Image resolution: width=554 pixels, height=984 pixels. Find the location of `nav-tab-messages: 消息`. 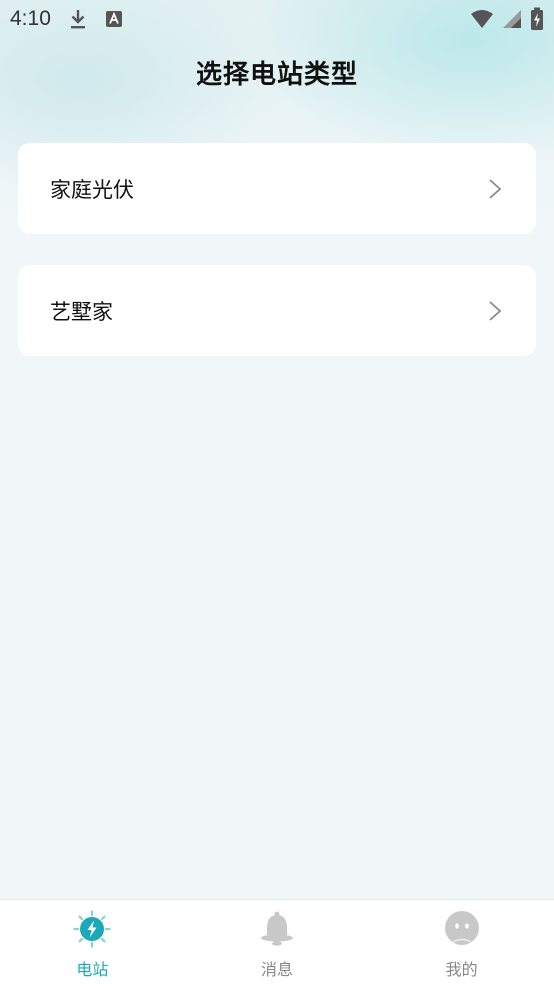

nav-tab-messages: 消息 is located at coordinates (277, 942).